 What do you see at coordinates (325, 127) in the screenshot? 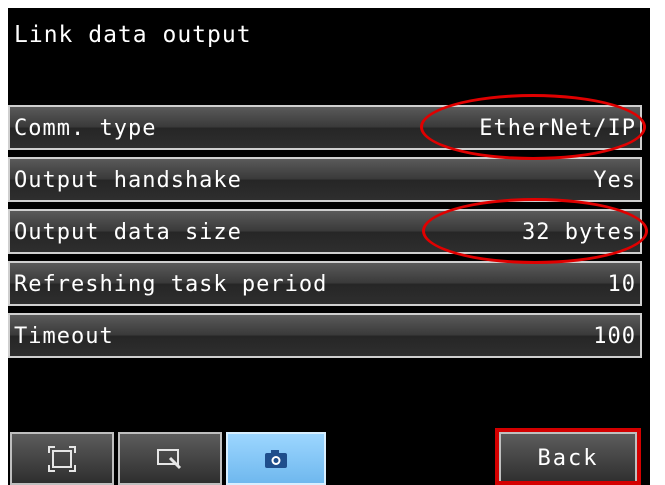
I see `setting-row-comm-type: Comm. type EtherNet/IP` at bounding box center [325, 127].